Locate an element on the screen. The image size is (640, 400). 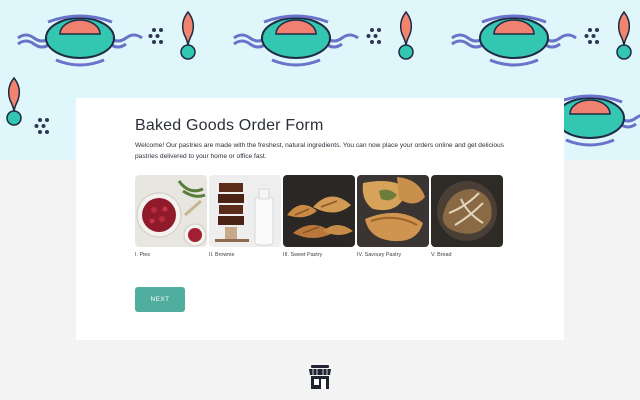
product-option-sweet-pastry: III. Sweet Pastry is located at coordinates (320, 216).